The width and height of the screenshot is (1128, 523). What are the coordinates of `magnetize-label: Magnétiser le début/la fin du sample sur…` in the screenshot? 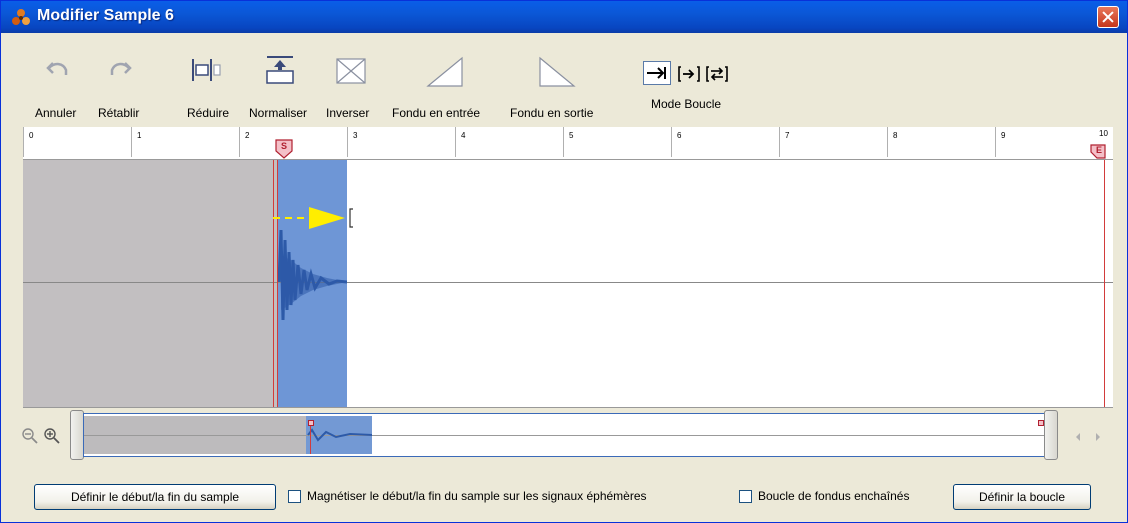 It's located at (477, 496).